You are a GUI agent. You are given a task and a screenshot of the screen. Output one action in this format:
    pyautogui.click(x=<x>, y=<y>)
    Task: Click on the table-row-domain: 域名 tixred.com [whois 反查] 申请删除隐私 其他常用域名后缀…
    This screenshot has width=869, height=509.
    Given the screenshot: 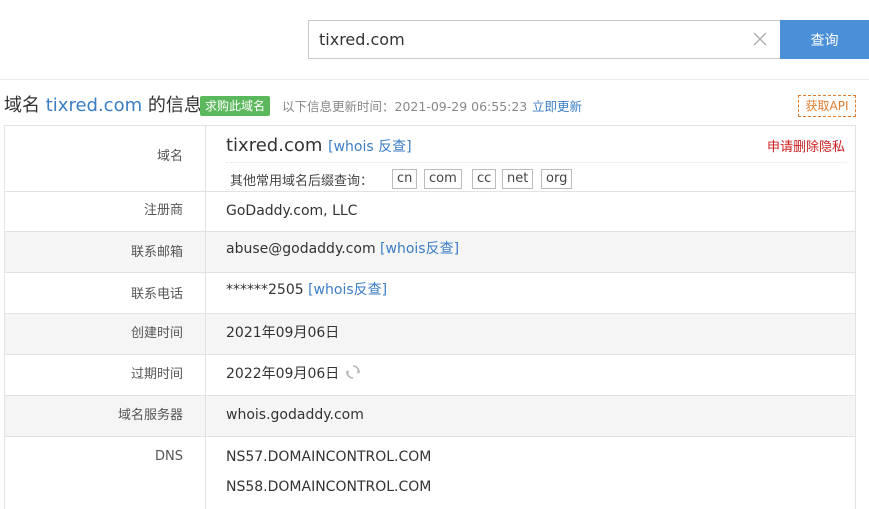 What is the action you would take?
    pyautogui.click(x=430, y=159)
    